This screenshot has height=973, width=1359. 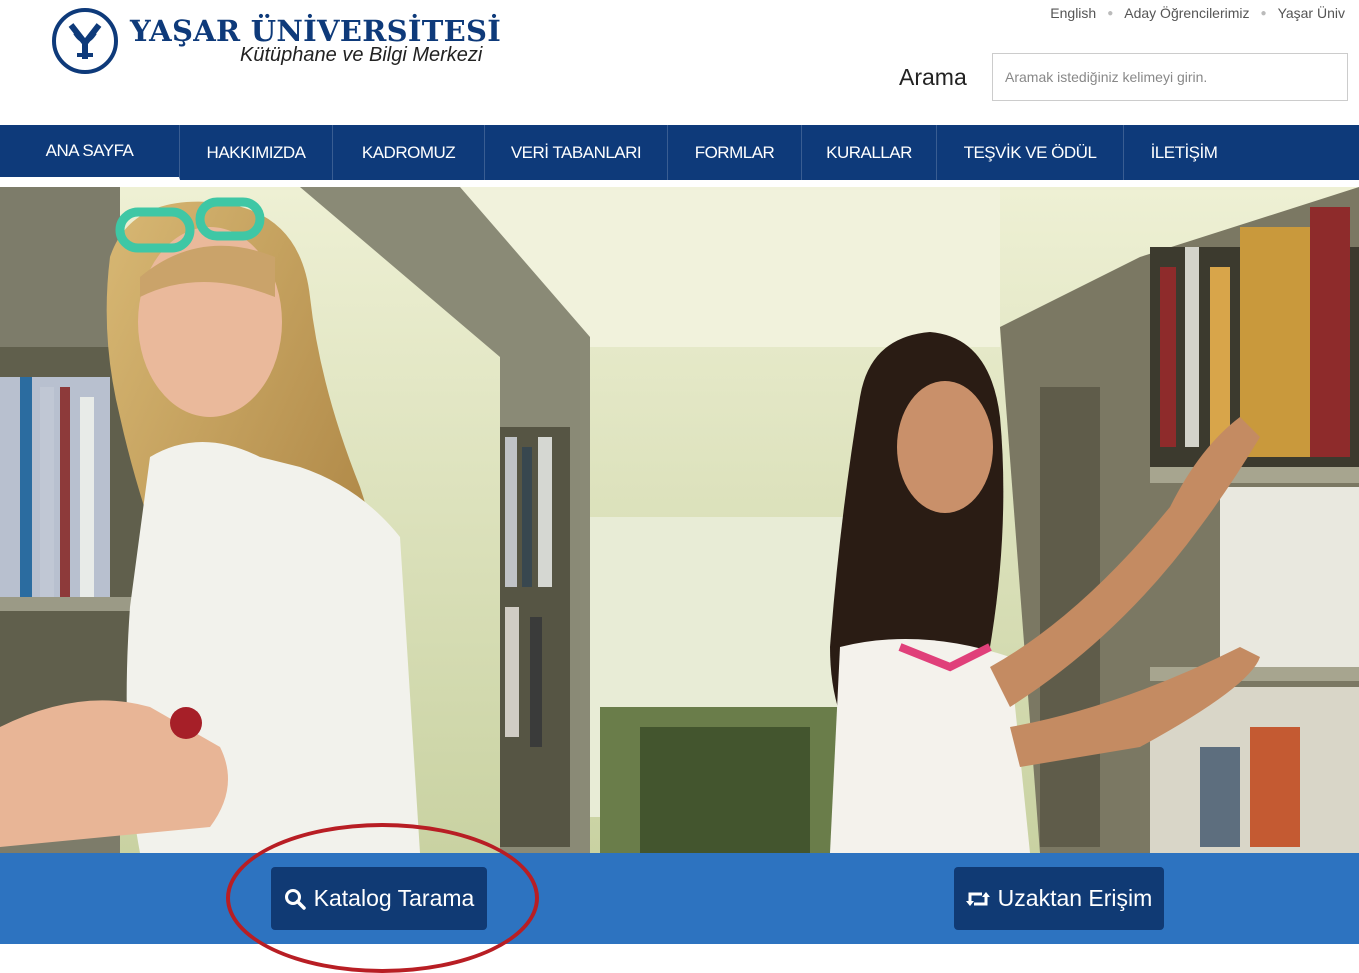 What do you see at coordinates (394, 898) in the screenshot?
I see `catalog-search-label: Katalog Tarama` at bounding box center [394, 898].